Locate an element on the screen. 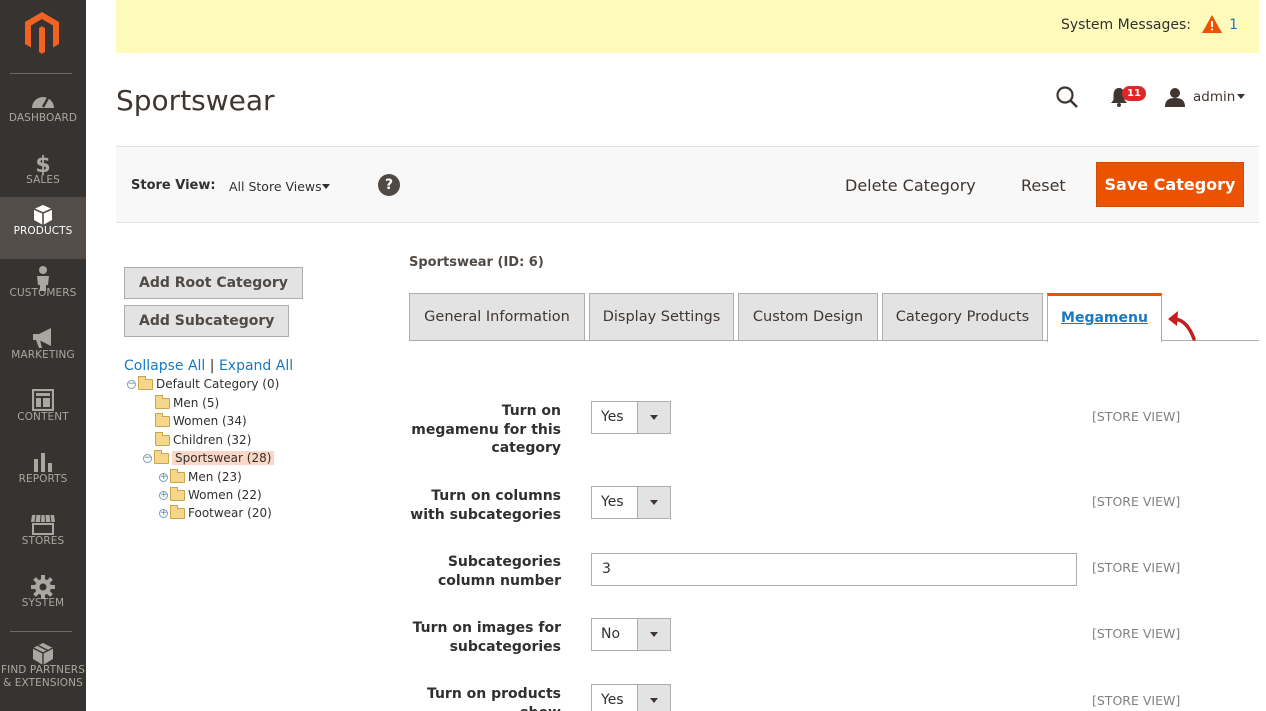 This screenshot has height=711, width=1266. tree-node-label: Children (32) is located at coordinates (212, 440).